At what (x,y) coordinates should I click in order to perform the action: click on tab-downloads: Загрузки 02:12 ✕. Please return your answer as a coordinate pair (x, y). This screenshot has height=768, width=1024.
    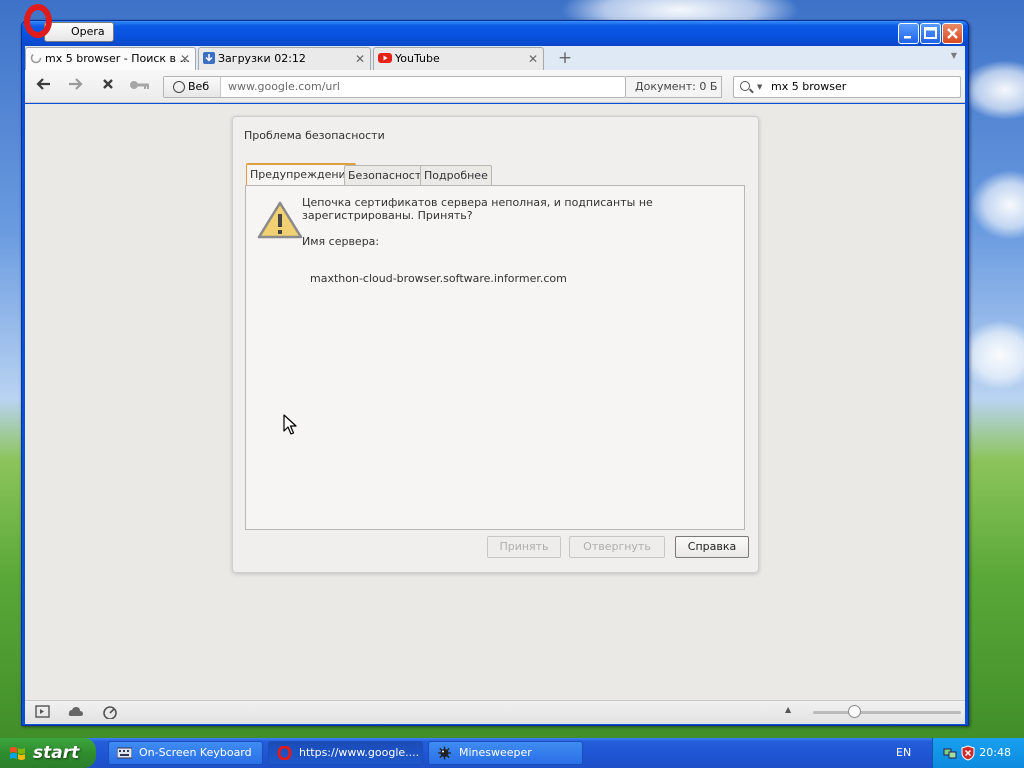
    Looking at the image, I should click on (284, 58).